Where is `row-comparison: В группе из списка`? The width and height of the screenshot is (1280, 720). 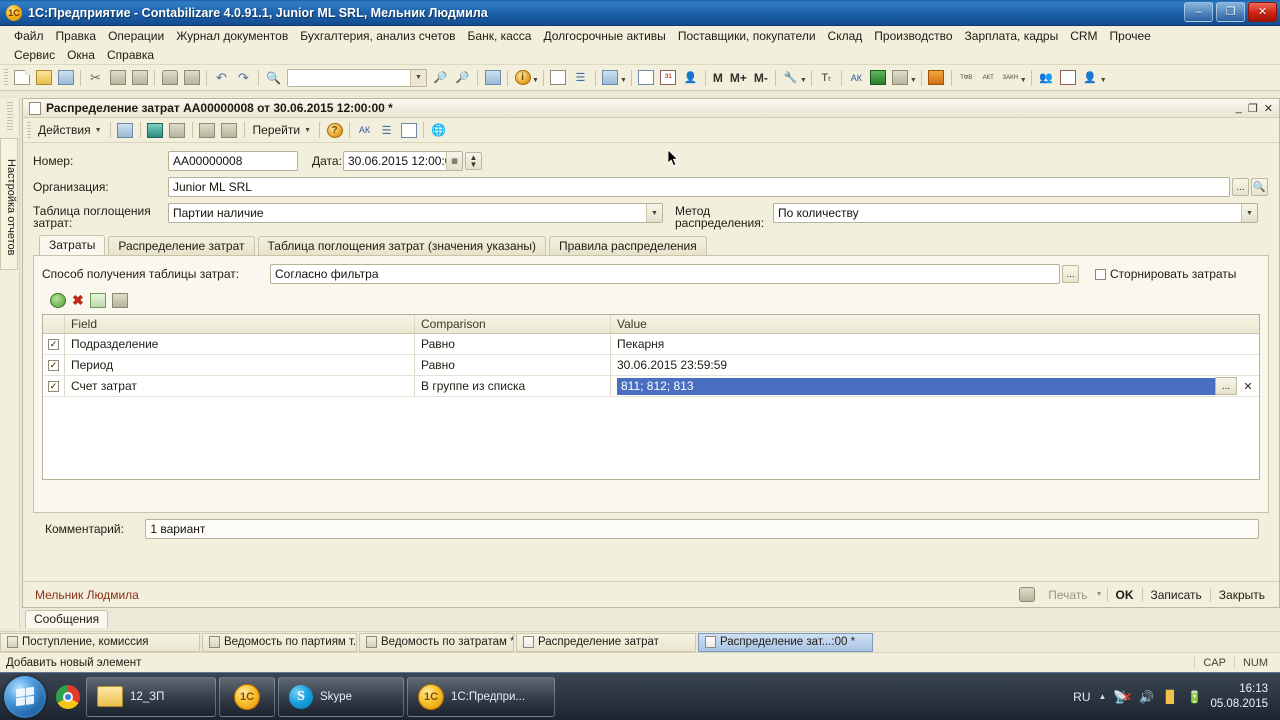
row-comparison: В группе из списка is located at coordinates (513, 386).